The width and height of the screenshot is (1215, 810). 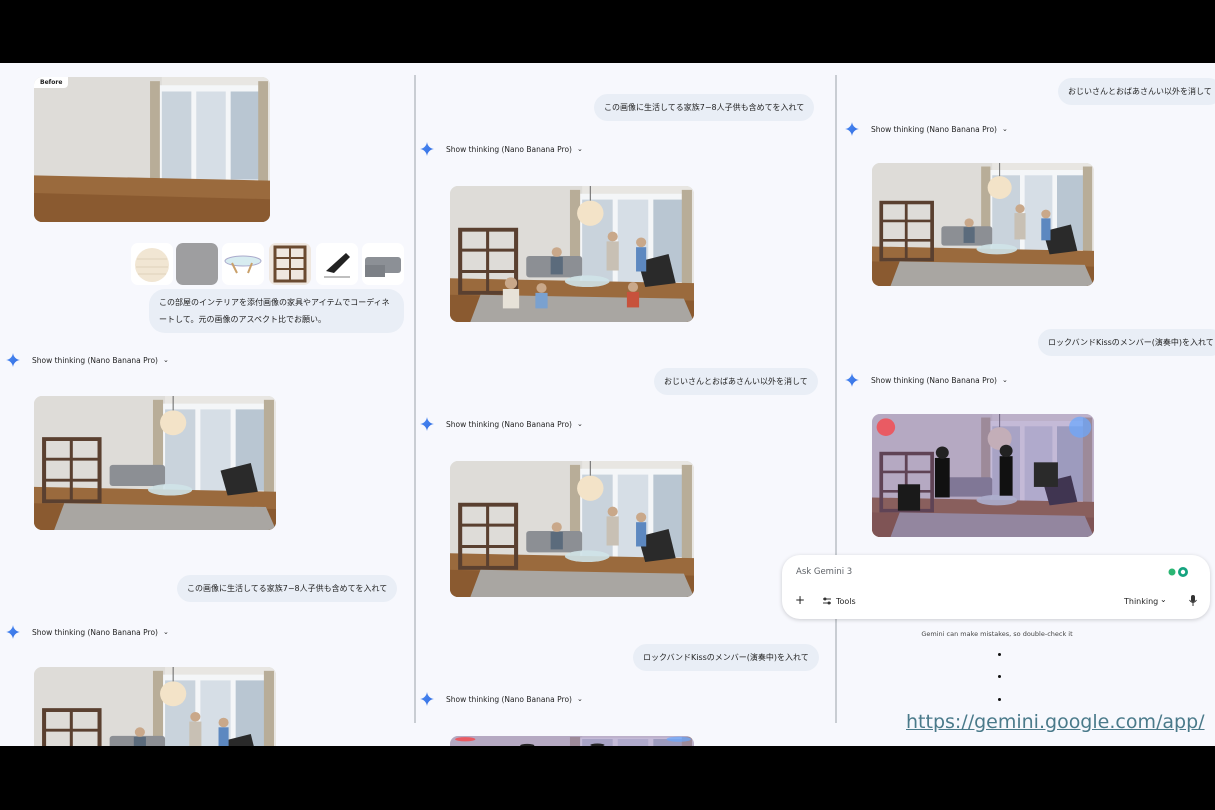 I want to click on sofa-thumbnail, so click(x=383, y=264).